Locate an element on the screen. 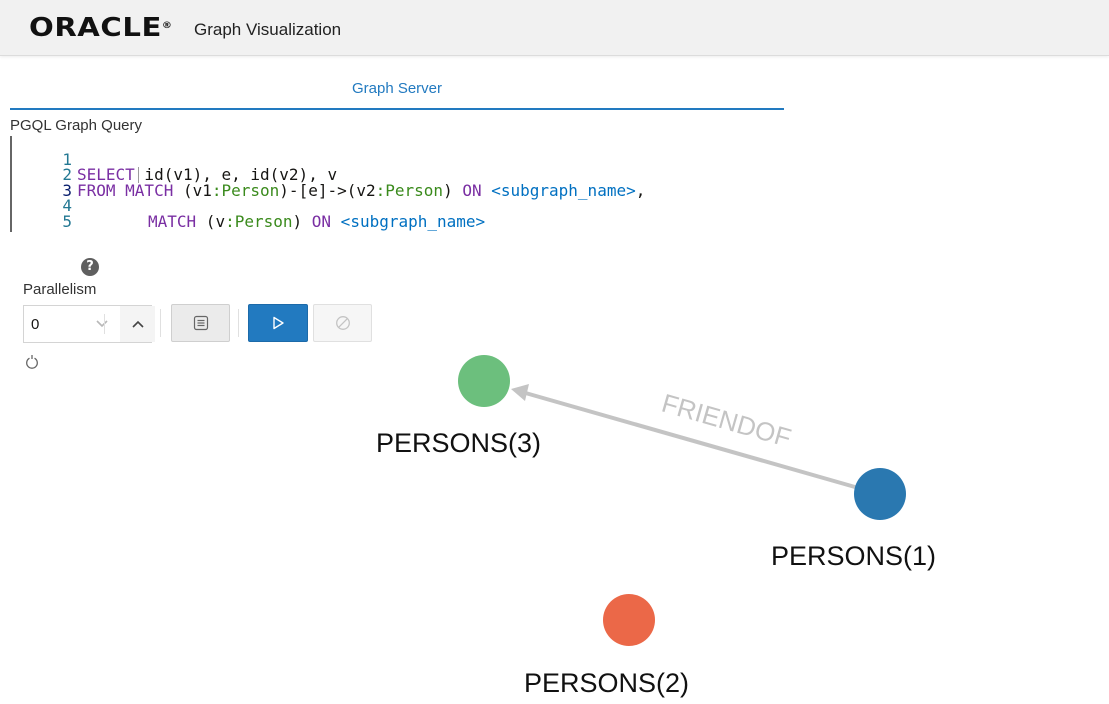  graph-edge-friendof: FRIENDOF is located at coordinates (683, 436).